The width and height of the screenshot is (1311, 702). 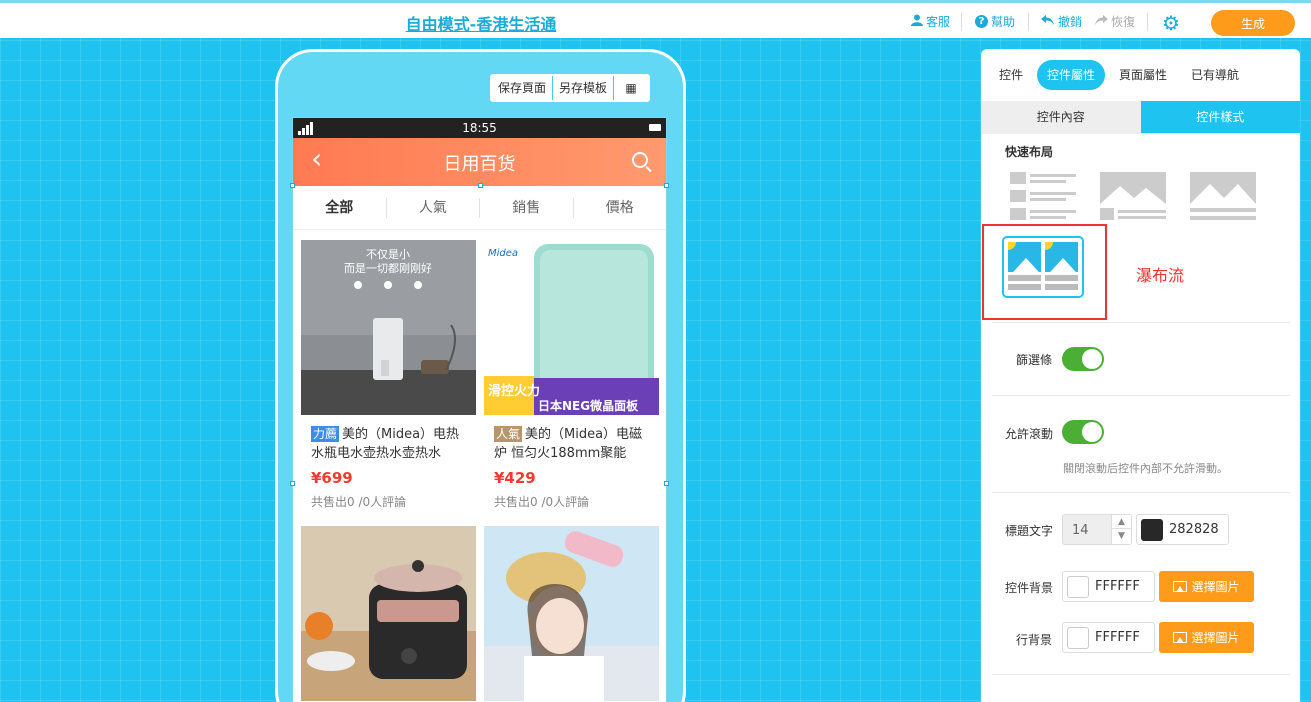 I want to click on panel-tabs: 控件 控件屬性 頁面屬性 已有導航, so click(x=1140, y=75).